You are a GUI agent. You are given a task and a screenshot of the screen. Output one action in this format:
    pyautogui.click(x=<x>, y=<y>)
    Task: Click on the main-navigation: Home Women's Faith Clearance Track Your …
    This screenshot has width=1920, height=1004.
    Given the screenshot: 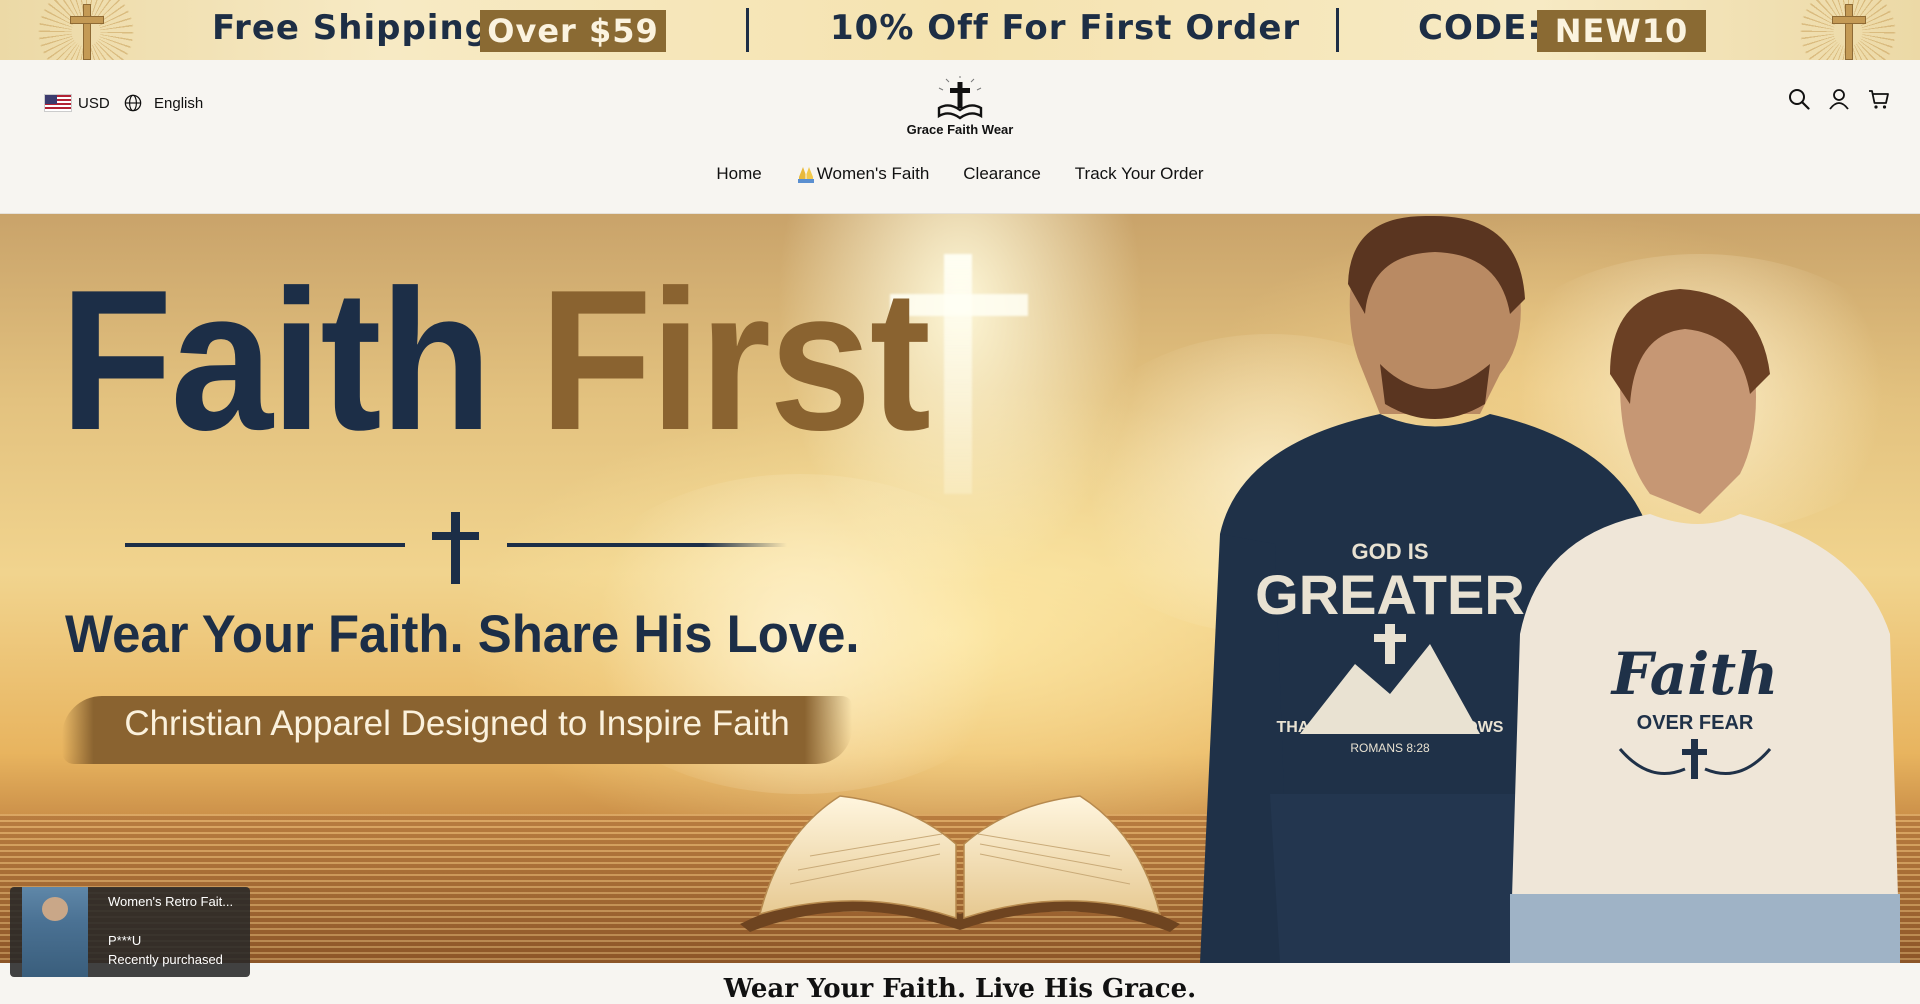 What is the action you would take?
    pyautogui.click(x=960, y=174)
    